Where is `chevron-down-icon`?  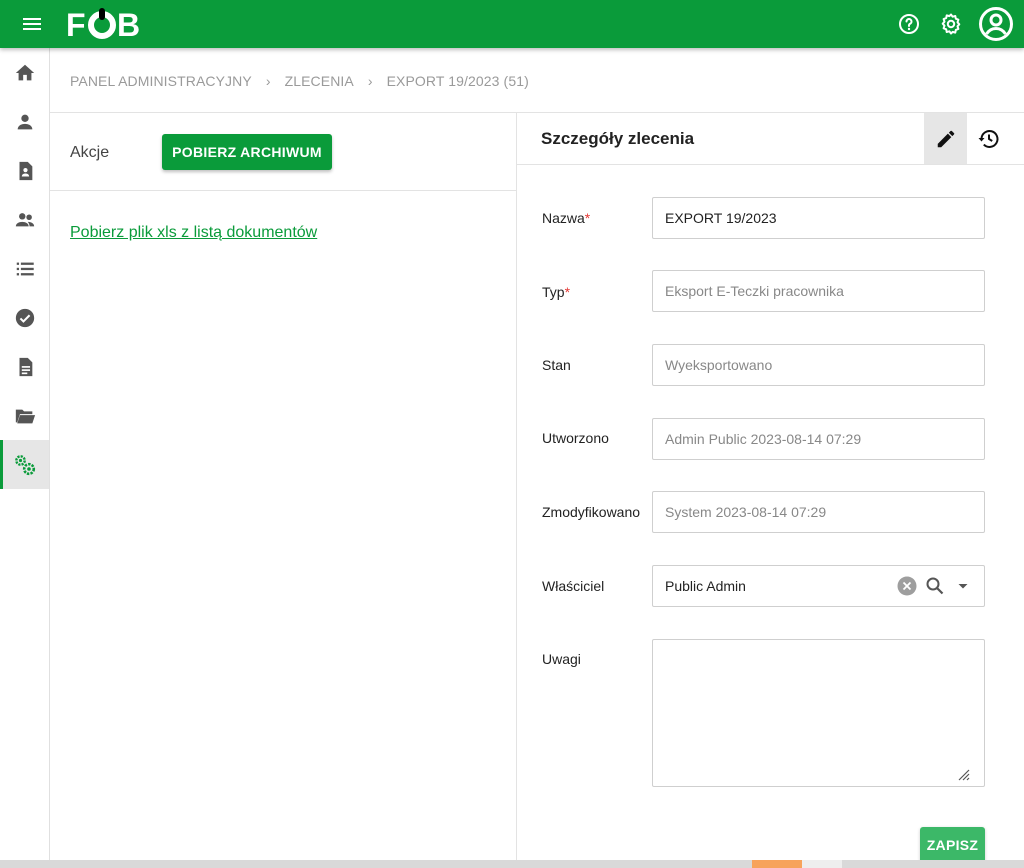
chevron-down-icon is located at coordinates (963, 586).